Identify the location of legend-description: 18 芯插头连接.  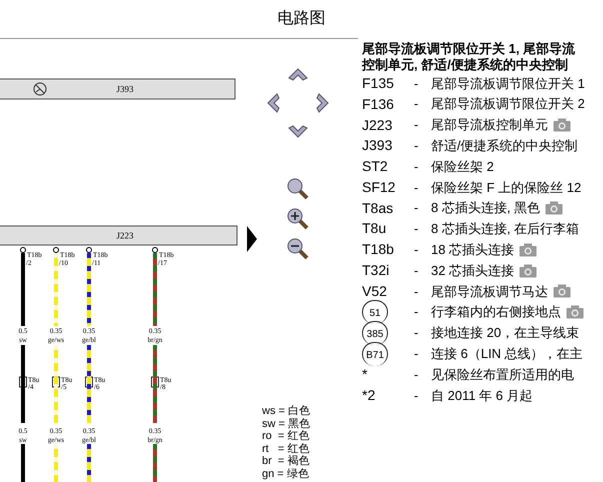
(472, 250).